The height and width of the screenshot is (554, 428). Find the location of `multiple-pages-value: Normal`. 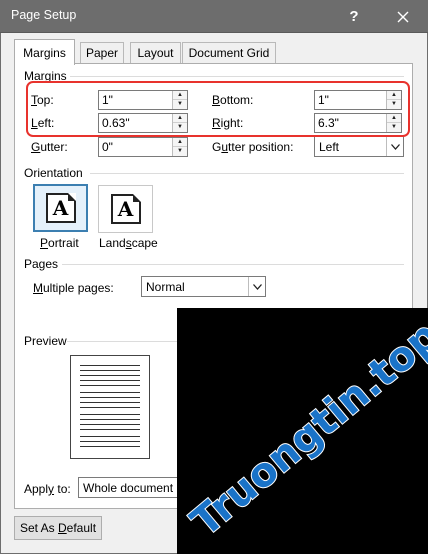

multiple-pages-value: Normal is located at coordinates (165, 287).